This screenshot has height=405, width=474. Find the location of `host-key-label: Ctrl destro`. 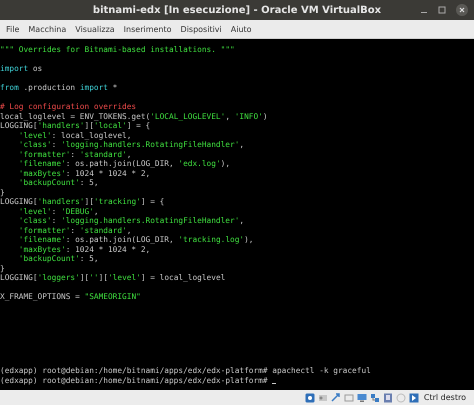

host-key-label: Ctrl destro is located at coordinates (445, 397).